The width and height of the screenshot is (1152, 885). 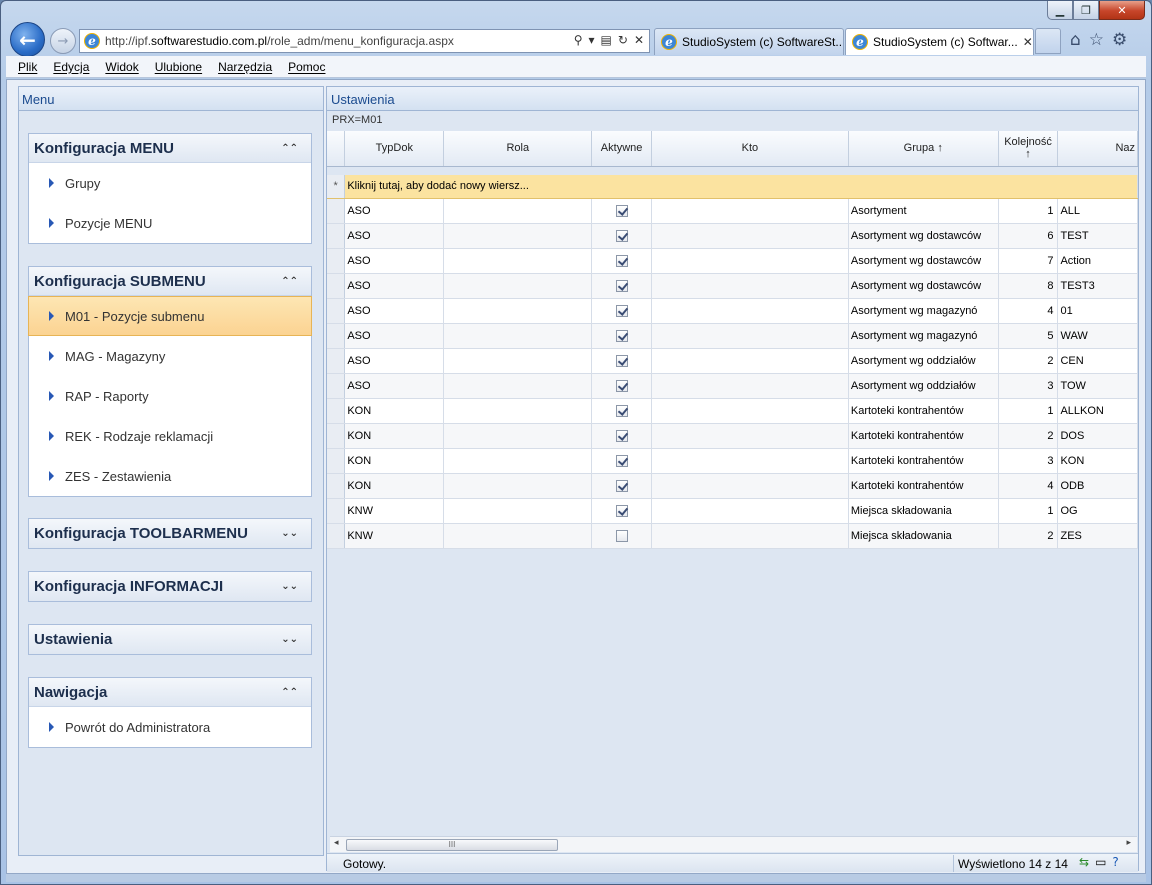 What do you see at coordinates (178, 67) in the screenshot?
I see `menu-ulubione: Ulubione` at bounding box center [178, 67].